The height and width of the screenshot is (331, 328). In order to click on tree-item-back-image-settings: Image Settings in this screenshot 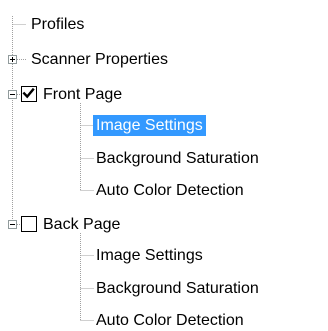, I will do `click(149, 255)`.